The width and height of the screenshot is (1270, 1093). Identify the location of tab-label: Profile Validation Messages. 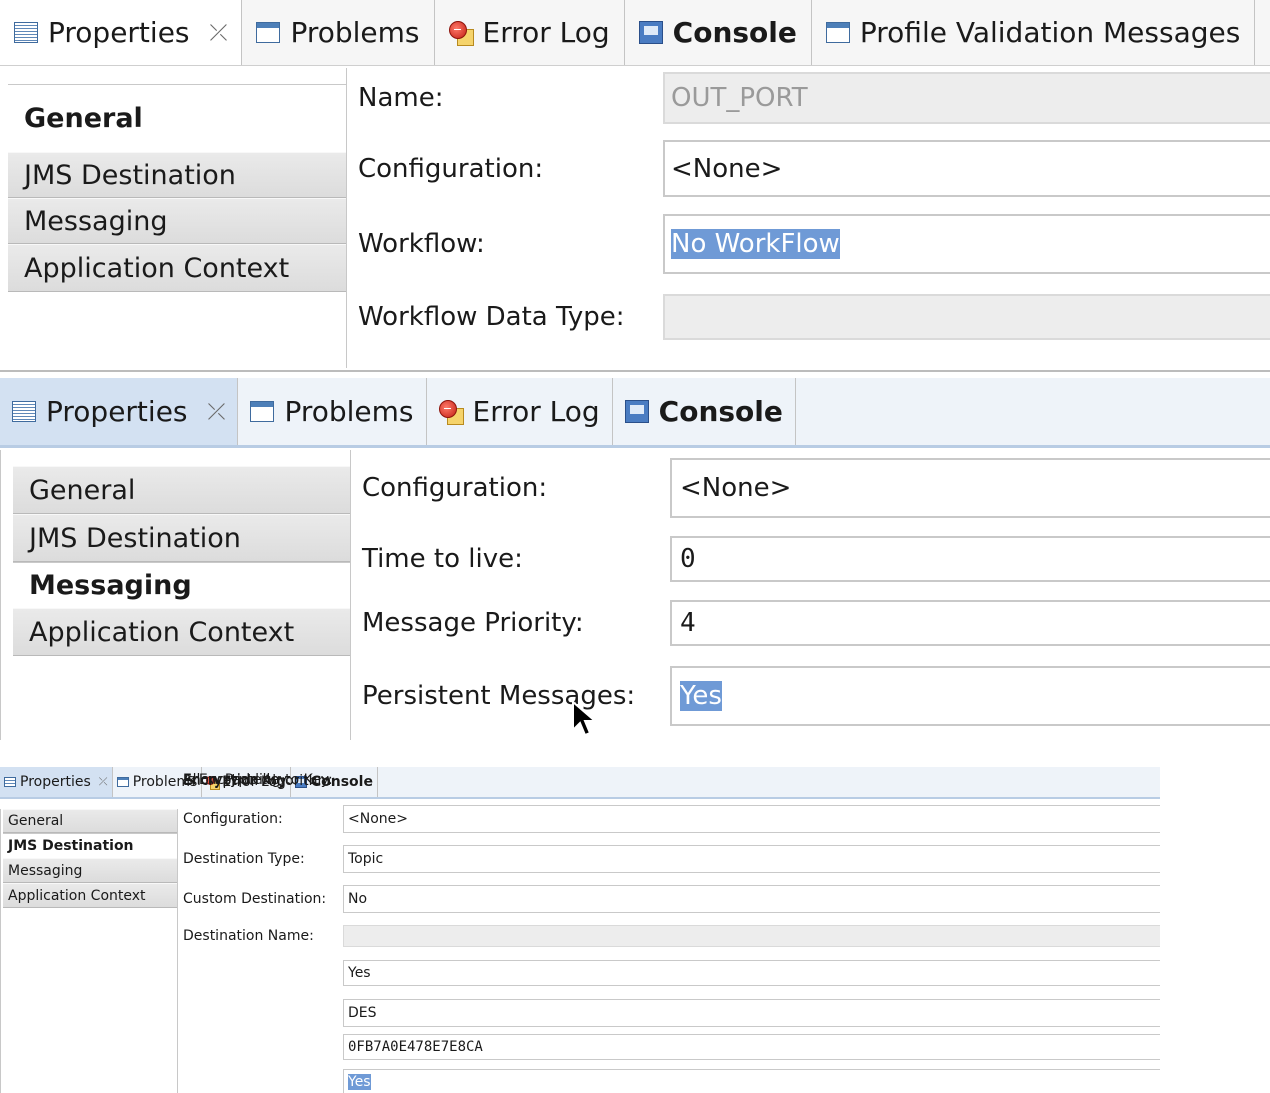
(1050, 32).